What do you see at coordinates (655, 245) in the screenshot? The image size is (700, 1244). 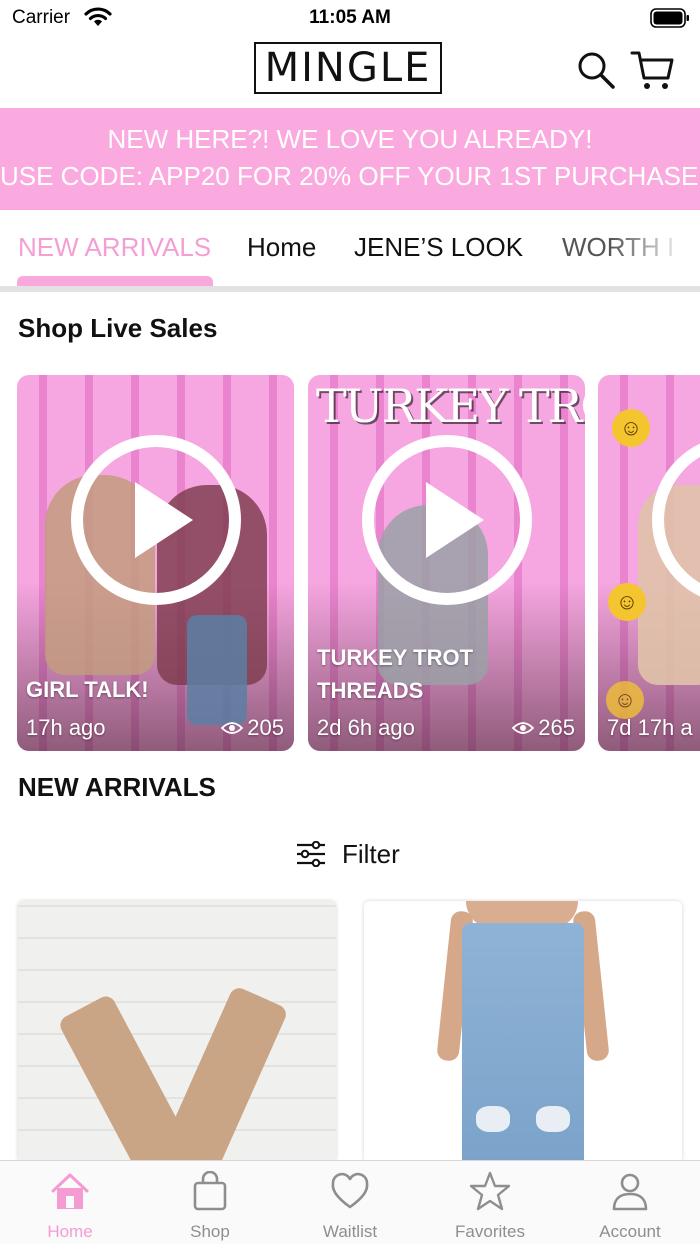 I see `tab-fade-overlay` at bounding box center [655, 245].